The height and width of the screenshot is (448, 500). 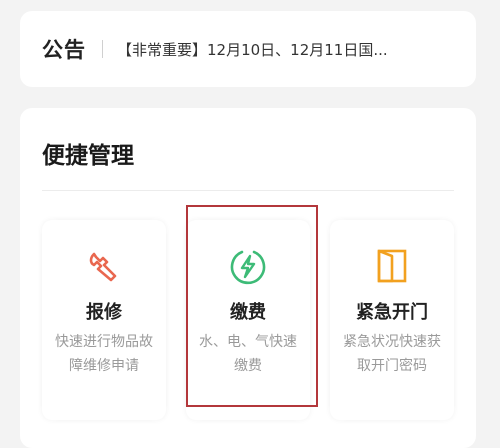 I want to click on tile-title: 紧急开门, so click(x=392, y=312).